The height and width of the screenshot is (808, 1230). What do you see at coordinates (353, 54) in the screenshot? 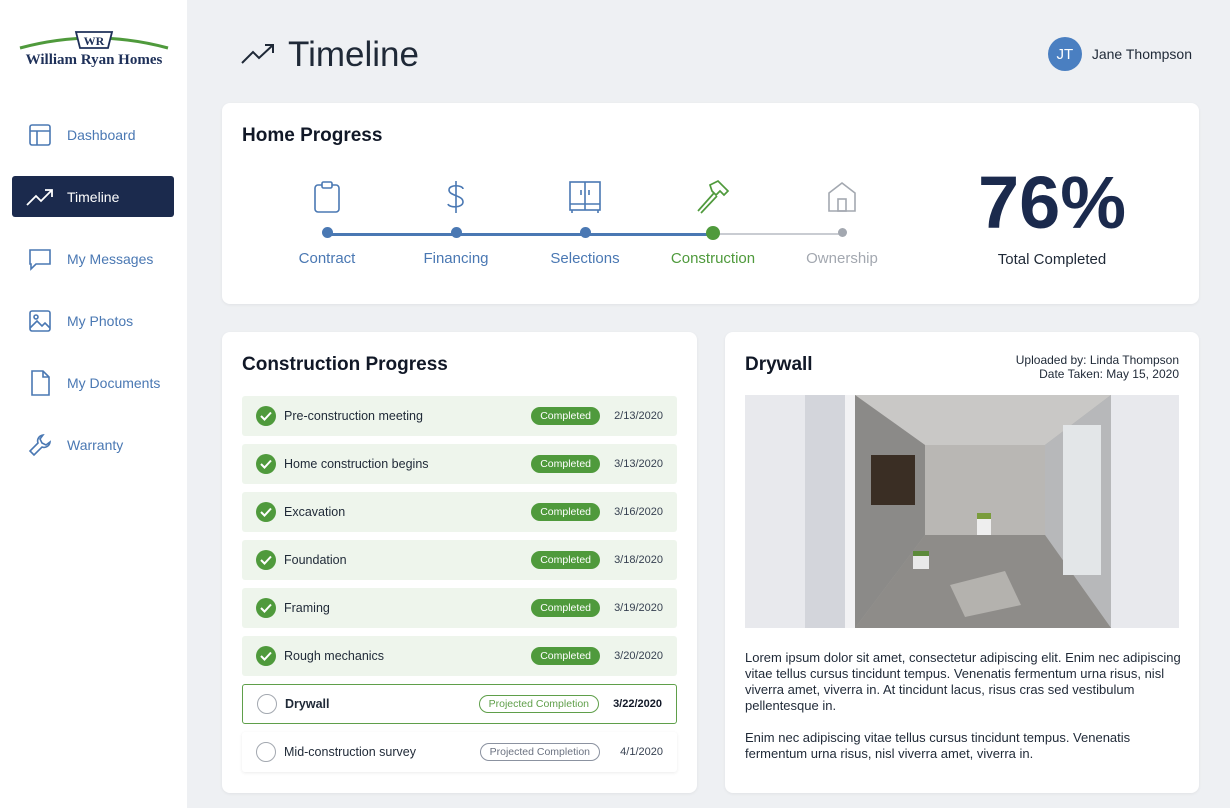
I see `page-title: Timeline` at bounding box center [353, 54].